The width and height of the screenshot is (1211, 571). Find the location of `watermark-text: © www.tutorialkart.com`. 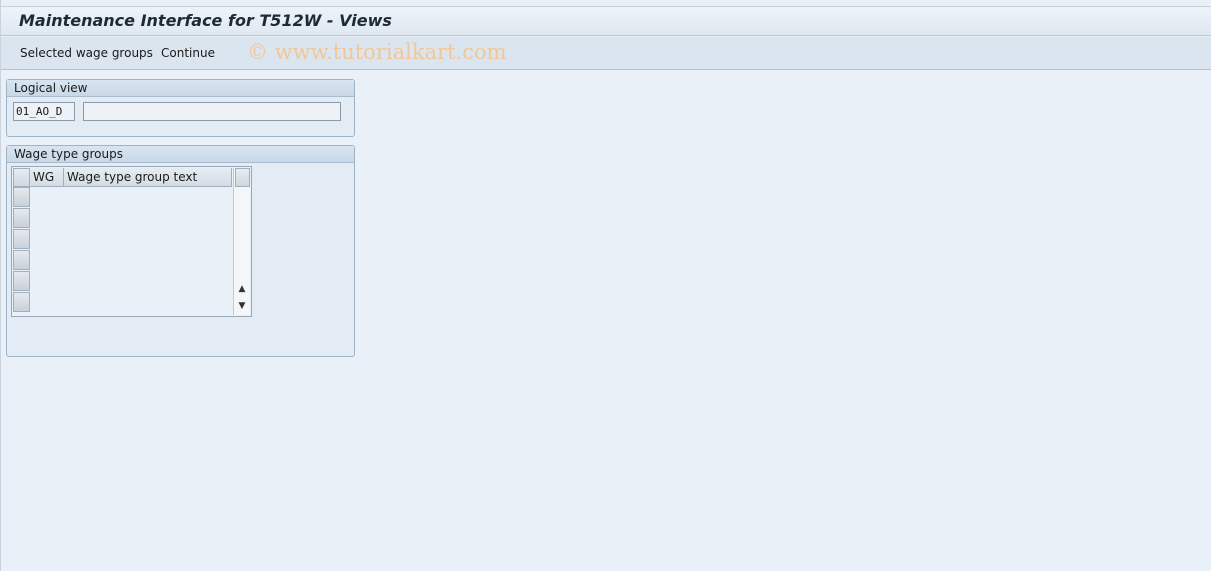

watermark-text: © www.tutorialkart.com is located at coordinates (377, 52).